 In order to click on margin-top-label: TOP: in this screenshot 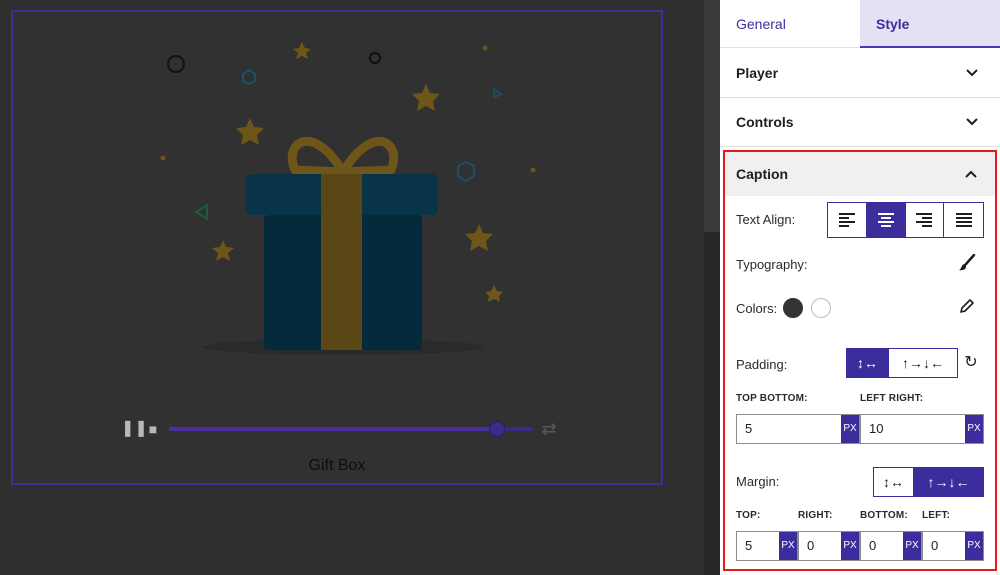, I will do `click(748, 515)`.